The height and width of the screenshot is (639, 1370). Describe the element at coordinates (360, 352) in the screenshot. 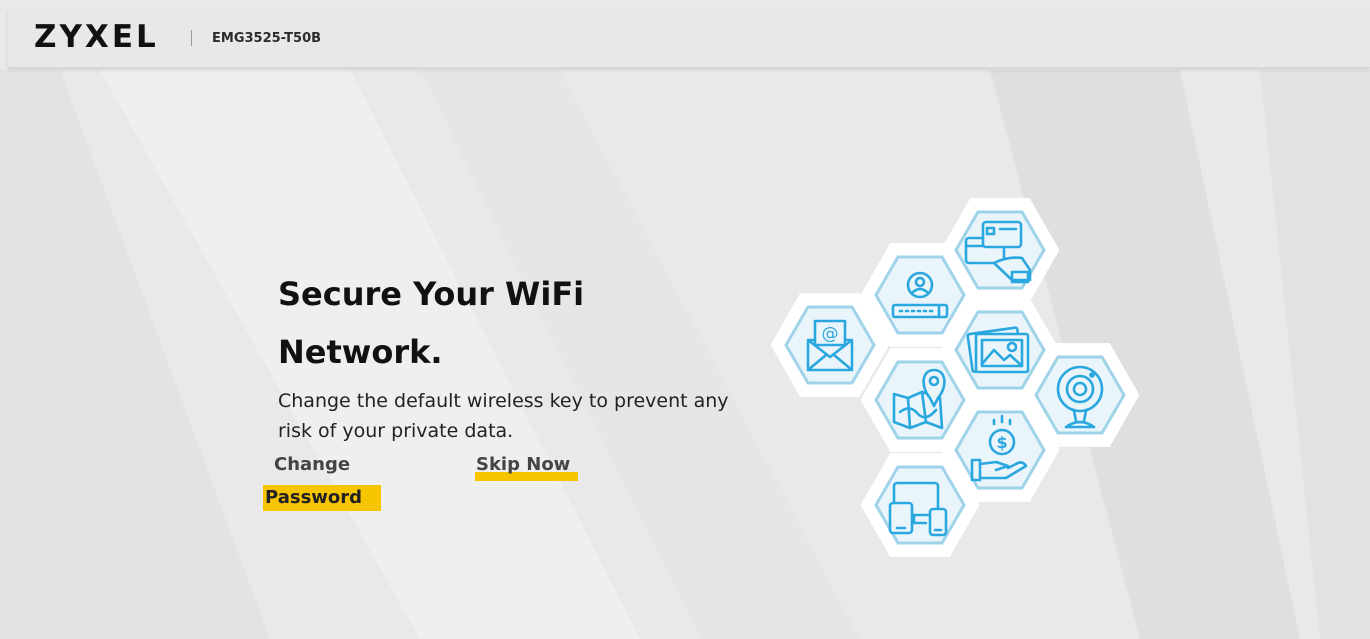

I see `title-line-2: Network.` at that location.